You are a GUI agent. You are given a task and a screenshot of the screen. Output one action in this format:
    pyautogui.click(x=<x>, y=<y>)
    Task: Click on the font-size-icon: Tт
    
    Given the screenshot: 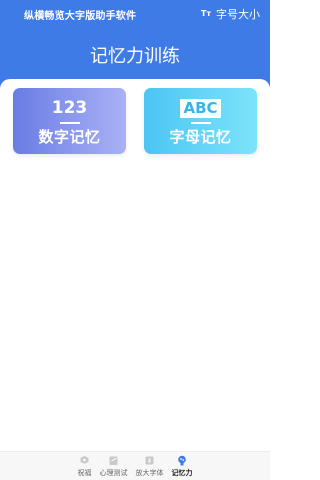 What is the action you would take?
    pyautogui.click(x=205, y=13)
    